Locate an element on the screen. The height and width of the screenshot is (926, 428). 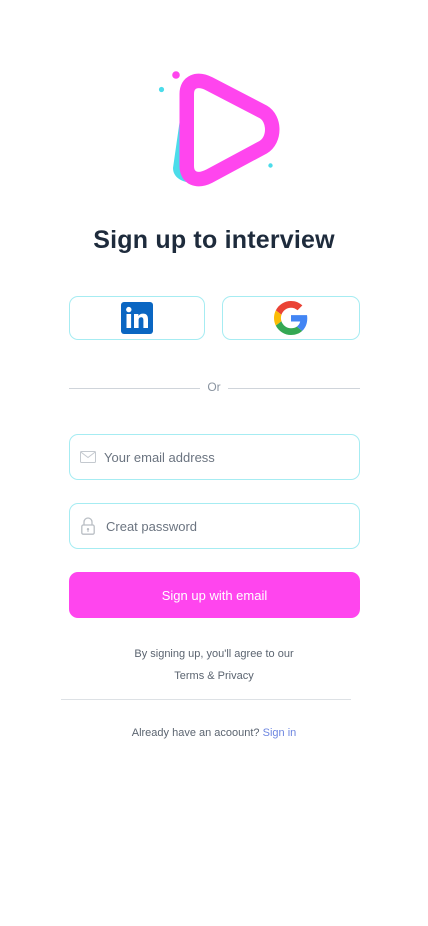
app-logo is located at coordinates (217, 130).